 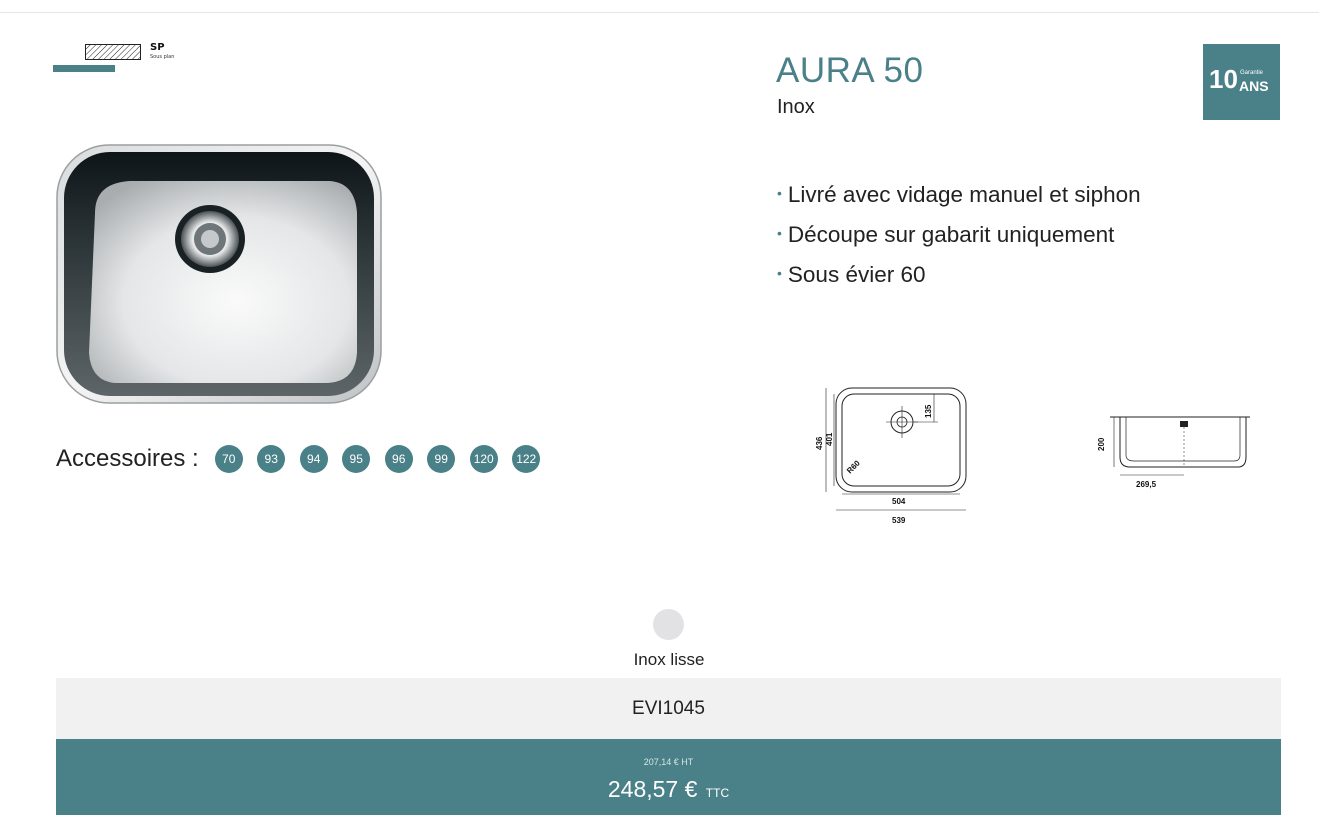 I want to click on dimension-depth-inner: 401, so click(x=829, y=439).